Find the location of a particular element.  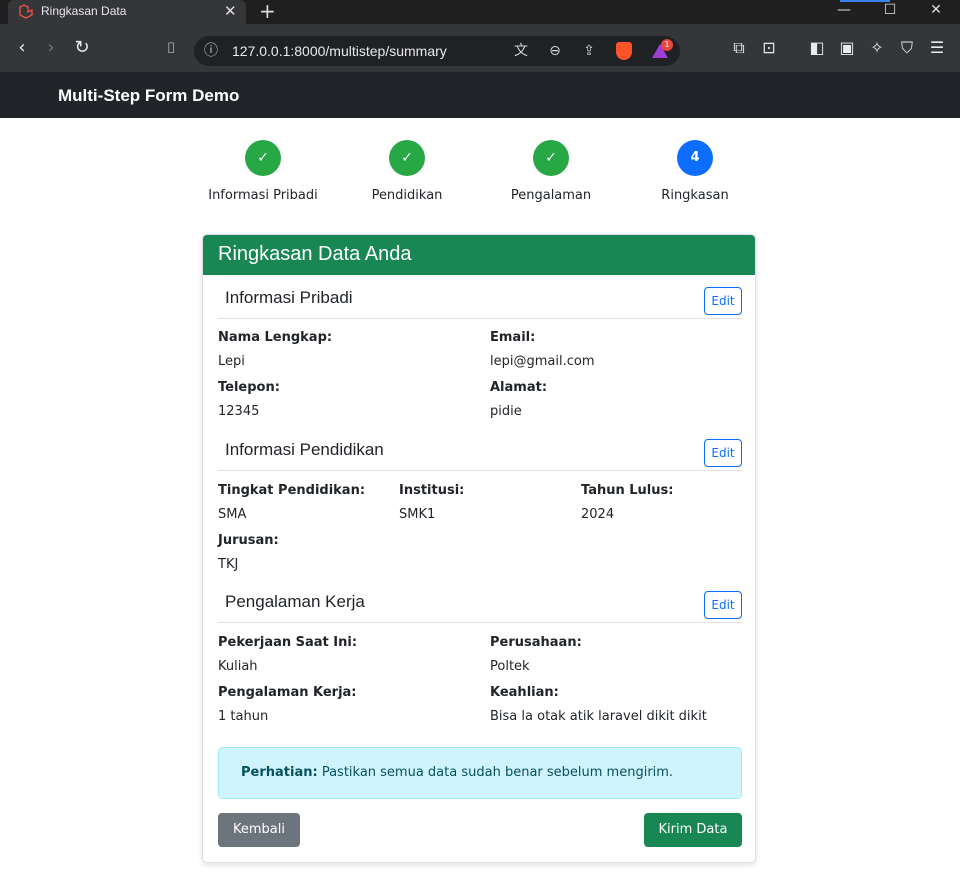

minimize-icon: — is located at coordinates (844, 12).